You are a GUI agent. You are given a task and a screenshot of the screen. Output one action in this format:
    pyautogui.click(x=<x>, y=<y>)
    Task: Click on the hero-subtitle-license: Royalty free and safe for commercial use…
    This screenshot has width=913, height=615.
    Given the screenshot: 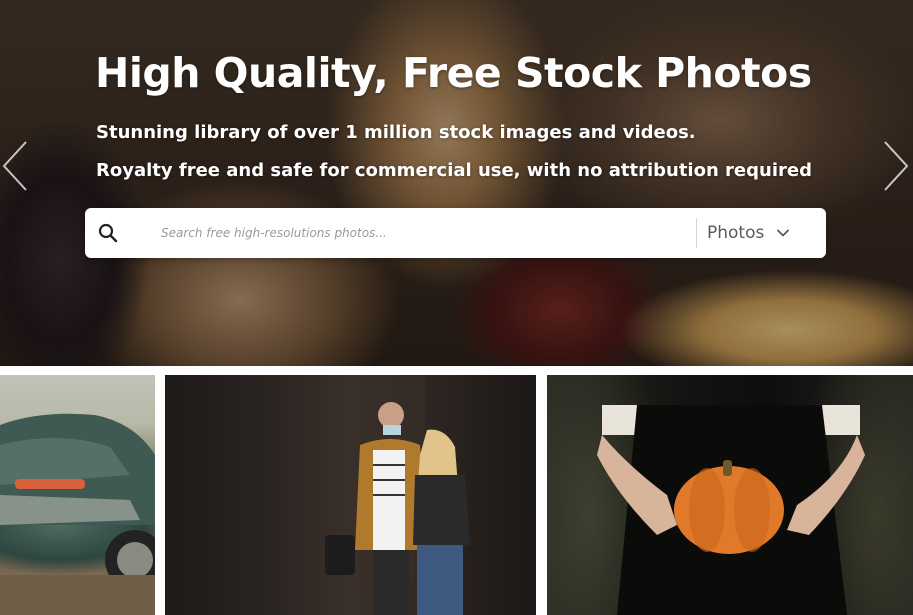 What is the action you would take?
    pyautogui.click(x=454, y=170)
    